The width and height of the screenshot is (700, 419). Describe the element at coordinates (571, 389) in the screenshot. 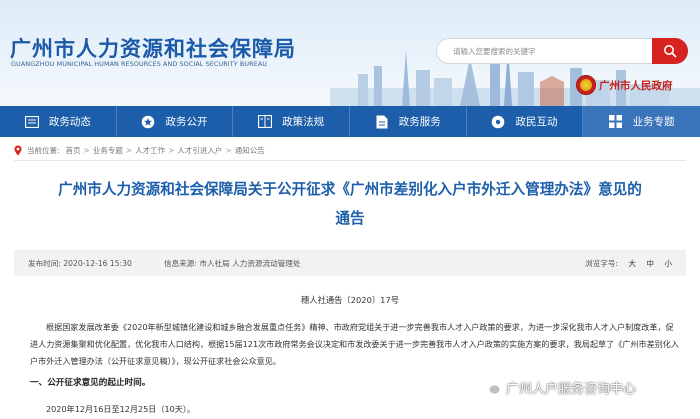

I see `watermark-text: 广州人户服务咨询中心` at that location.